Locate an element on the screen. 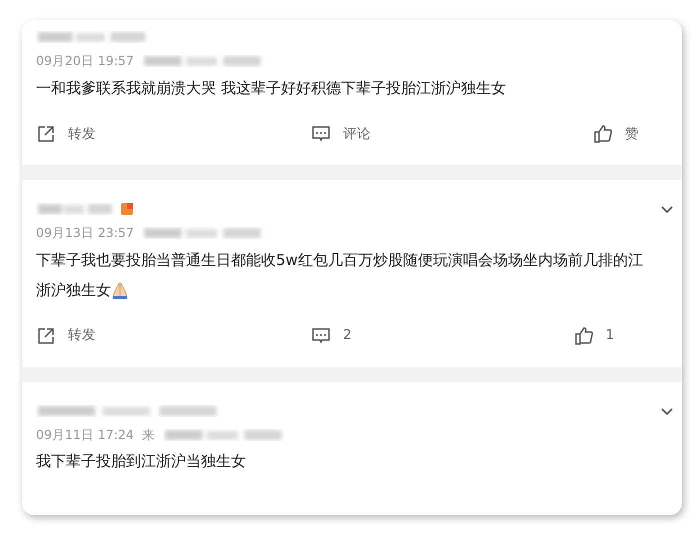 Image resolution: width=700 pixels, height=536 pixels. comment-button: 2 is located at coordinates (331, 335).